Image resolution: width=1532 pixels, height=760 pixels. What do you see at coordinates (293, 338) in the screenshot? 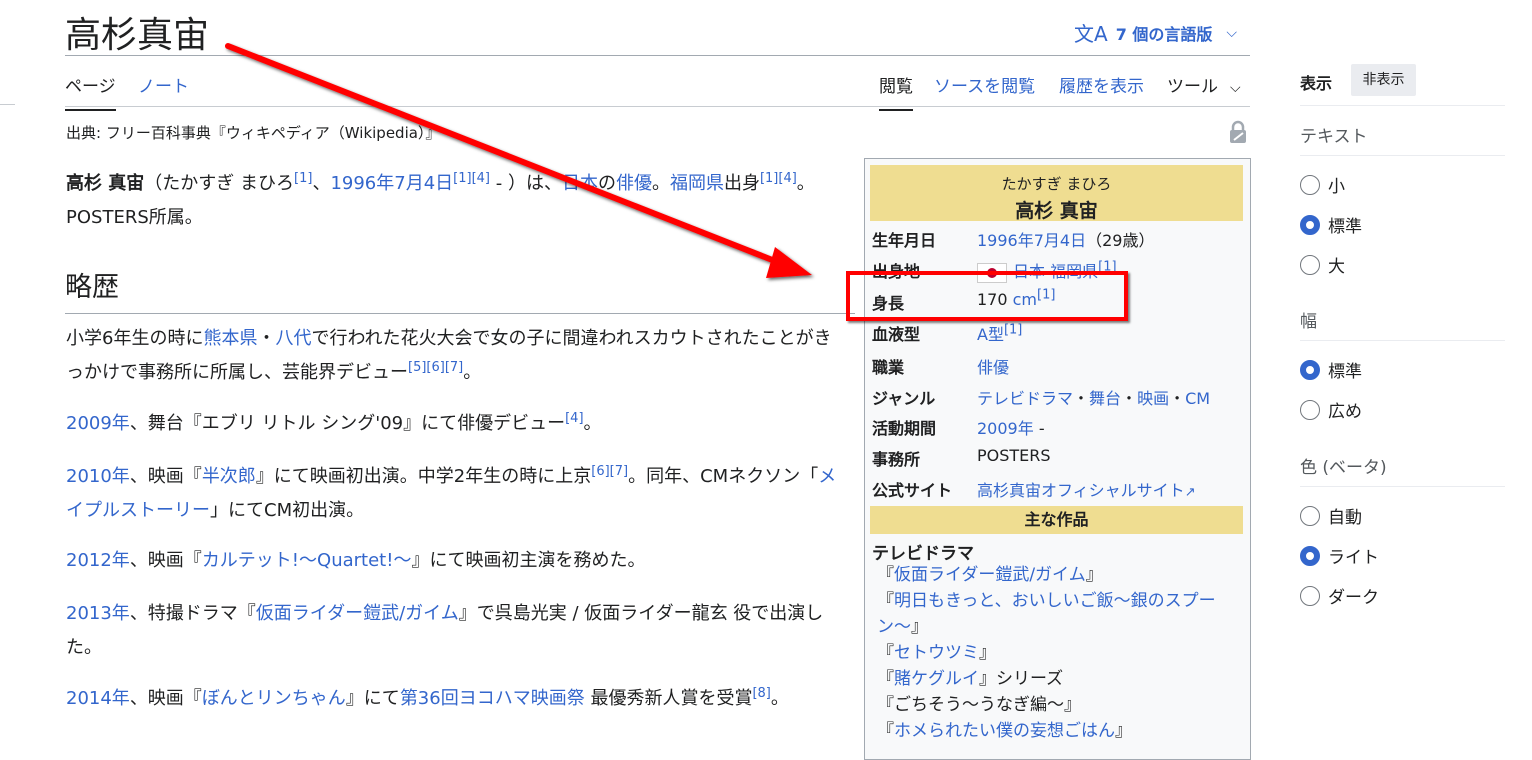
I see `yatsushiro-link: 八代` at bounding box center [293, 338].